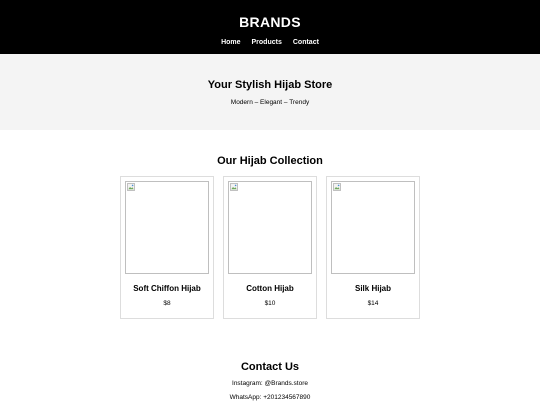 The width and height of the screenshot is (540, 405). What do you see at coordinates (270, 288) in the screenshot?
I see `product-name: Cotton Hijab` at bounding box center [270, 288].